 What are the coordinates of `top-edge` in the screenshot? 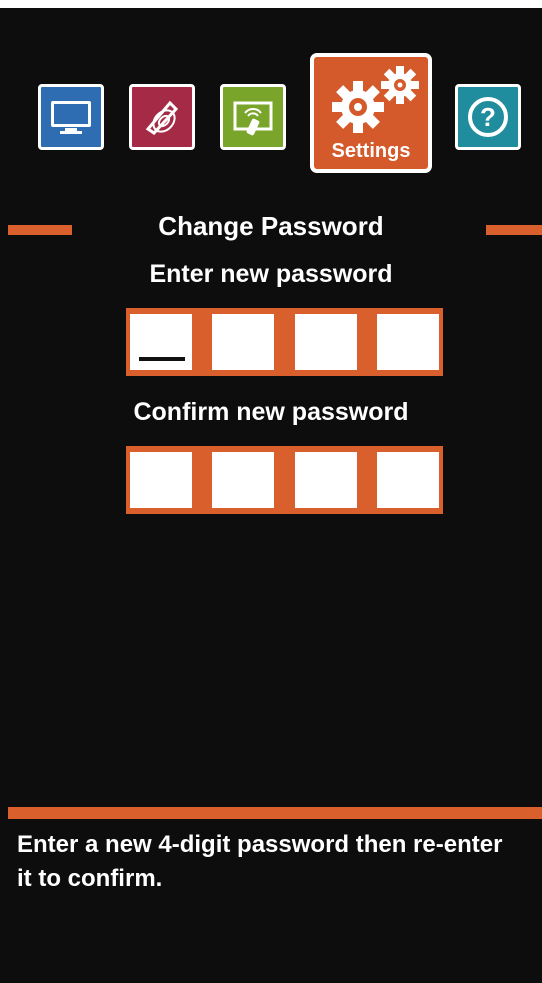 It's located at (271, 4).